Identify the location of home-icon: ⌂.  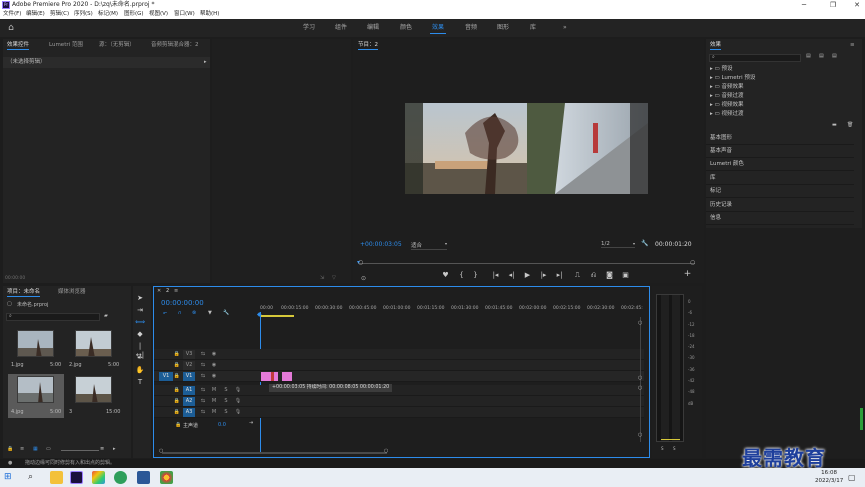
(11, 28).